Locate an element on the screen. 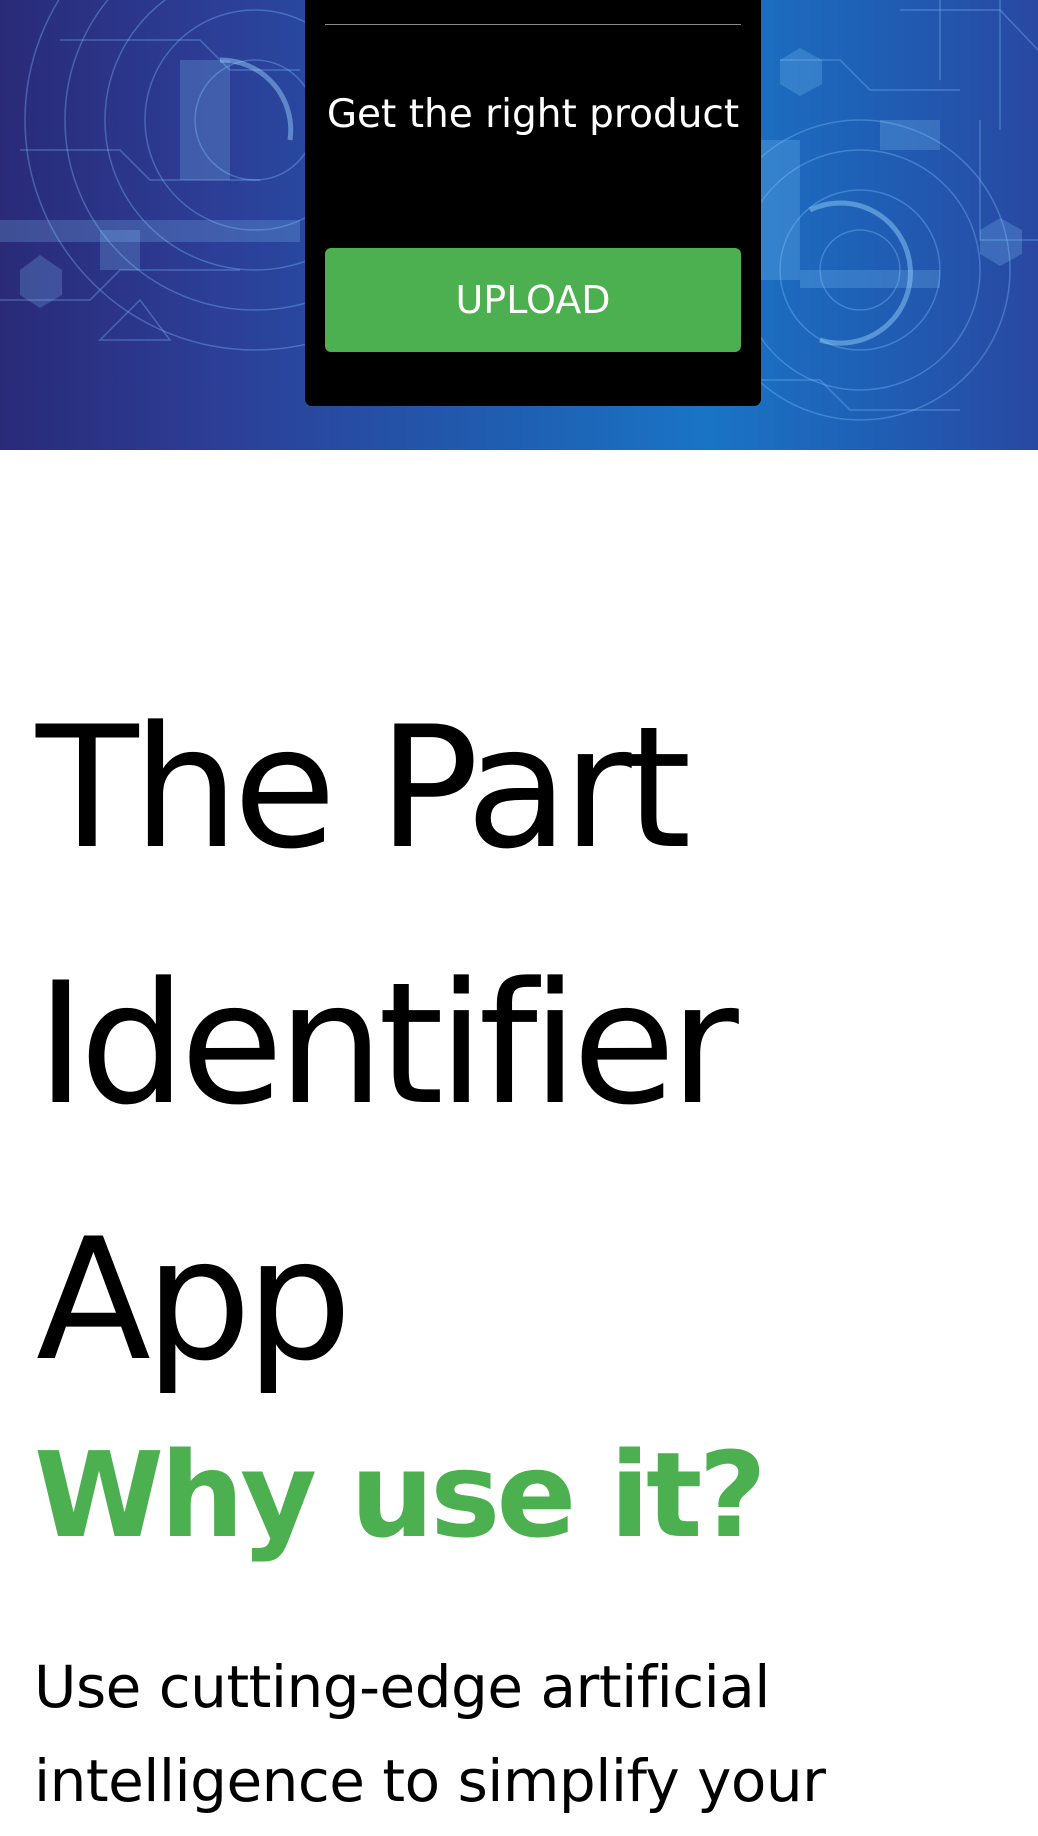 This screenshot has height=1836, width=1038. upload-card: Get the right product UPLOAD is located at coordinates (533, 203).